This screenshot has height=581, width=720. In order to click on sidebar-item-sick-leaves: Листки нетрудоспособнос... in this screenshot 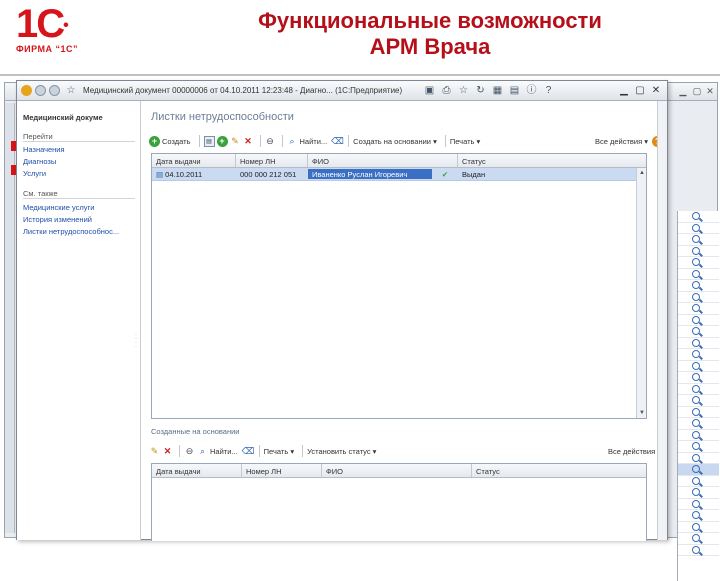, I will do `click(71, 231)`.